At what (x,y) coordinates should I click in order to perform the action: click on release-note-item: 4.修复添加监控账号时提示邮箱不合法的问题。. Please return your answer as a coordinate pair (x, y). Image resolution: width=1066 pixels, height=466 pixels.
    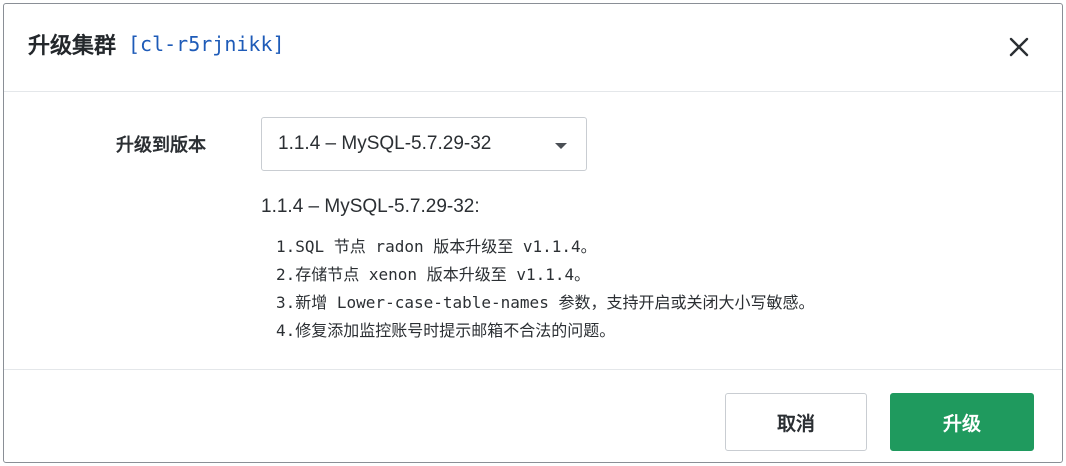
    Looking at the image, I should click on (446, 330).